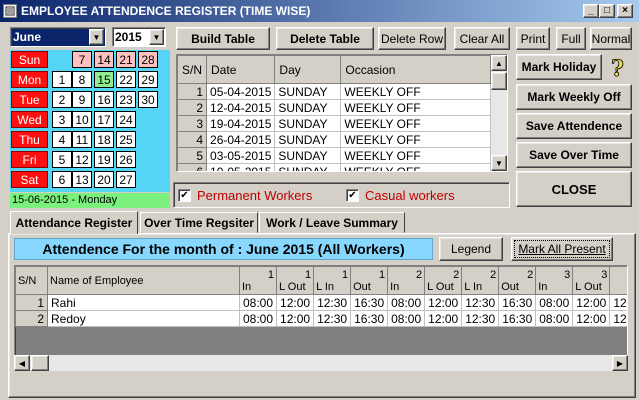 Image resolution: width=639 pixels, height=400 pixels. Describe the element at coordinates (321, 363) in the screenshot. I see `horizontal-scrollbar: ◀ ▶` at that location.